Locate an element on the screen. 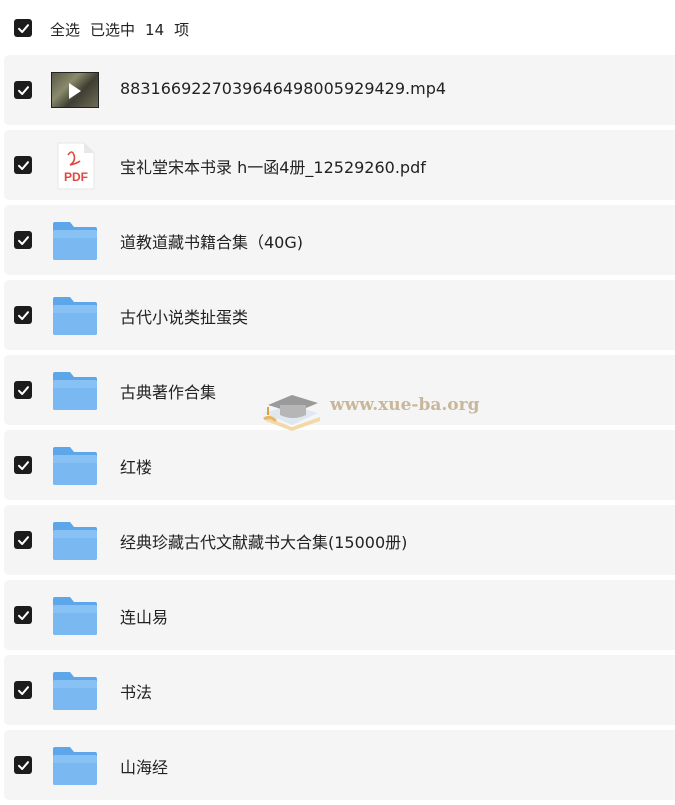 The height and width of the screenshot is (805, 675). file-name: 宝礼堂宋本书录 h一函4册_12529260.pdf is located at coordinates (273, 167).